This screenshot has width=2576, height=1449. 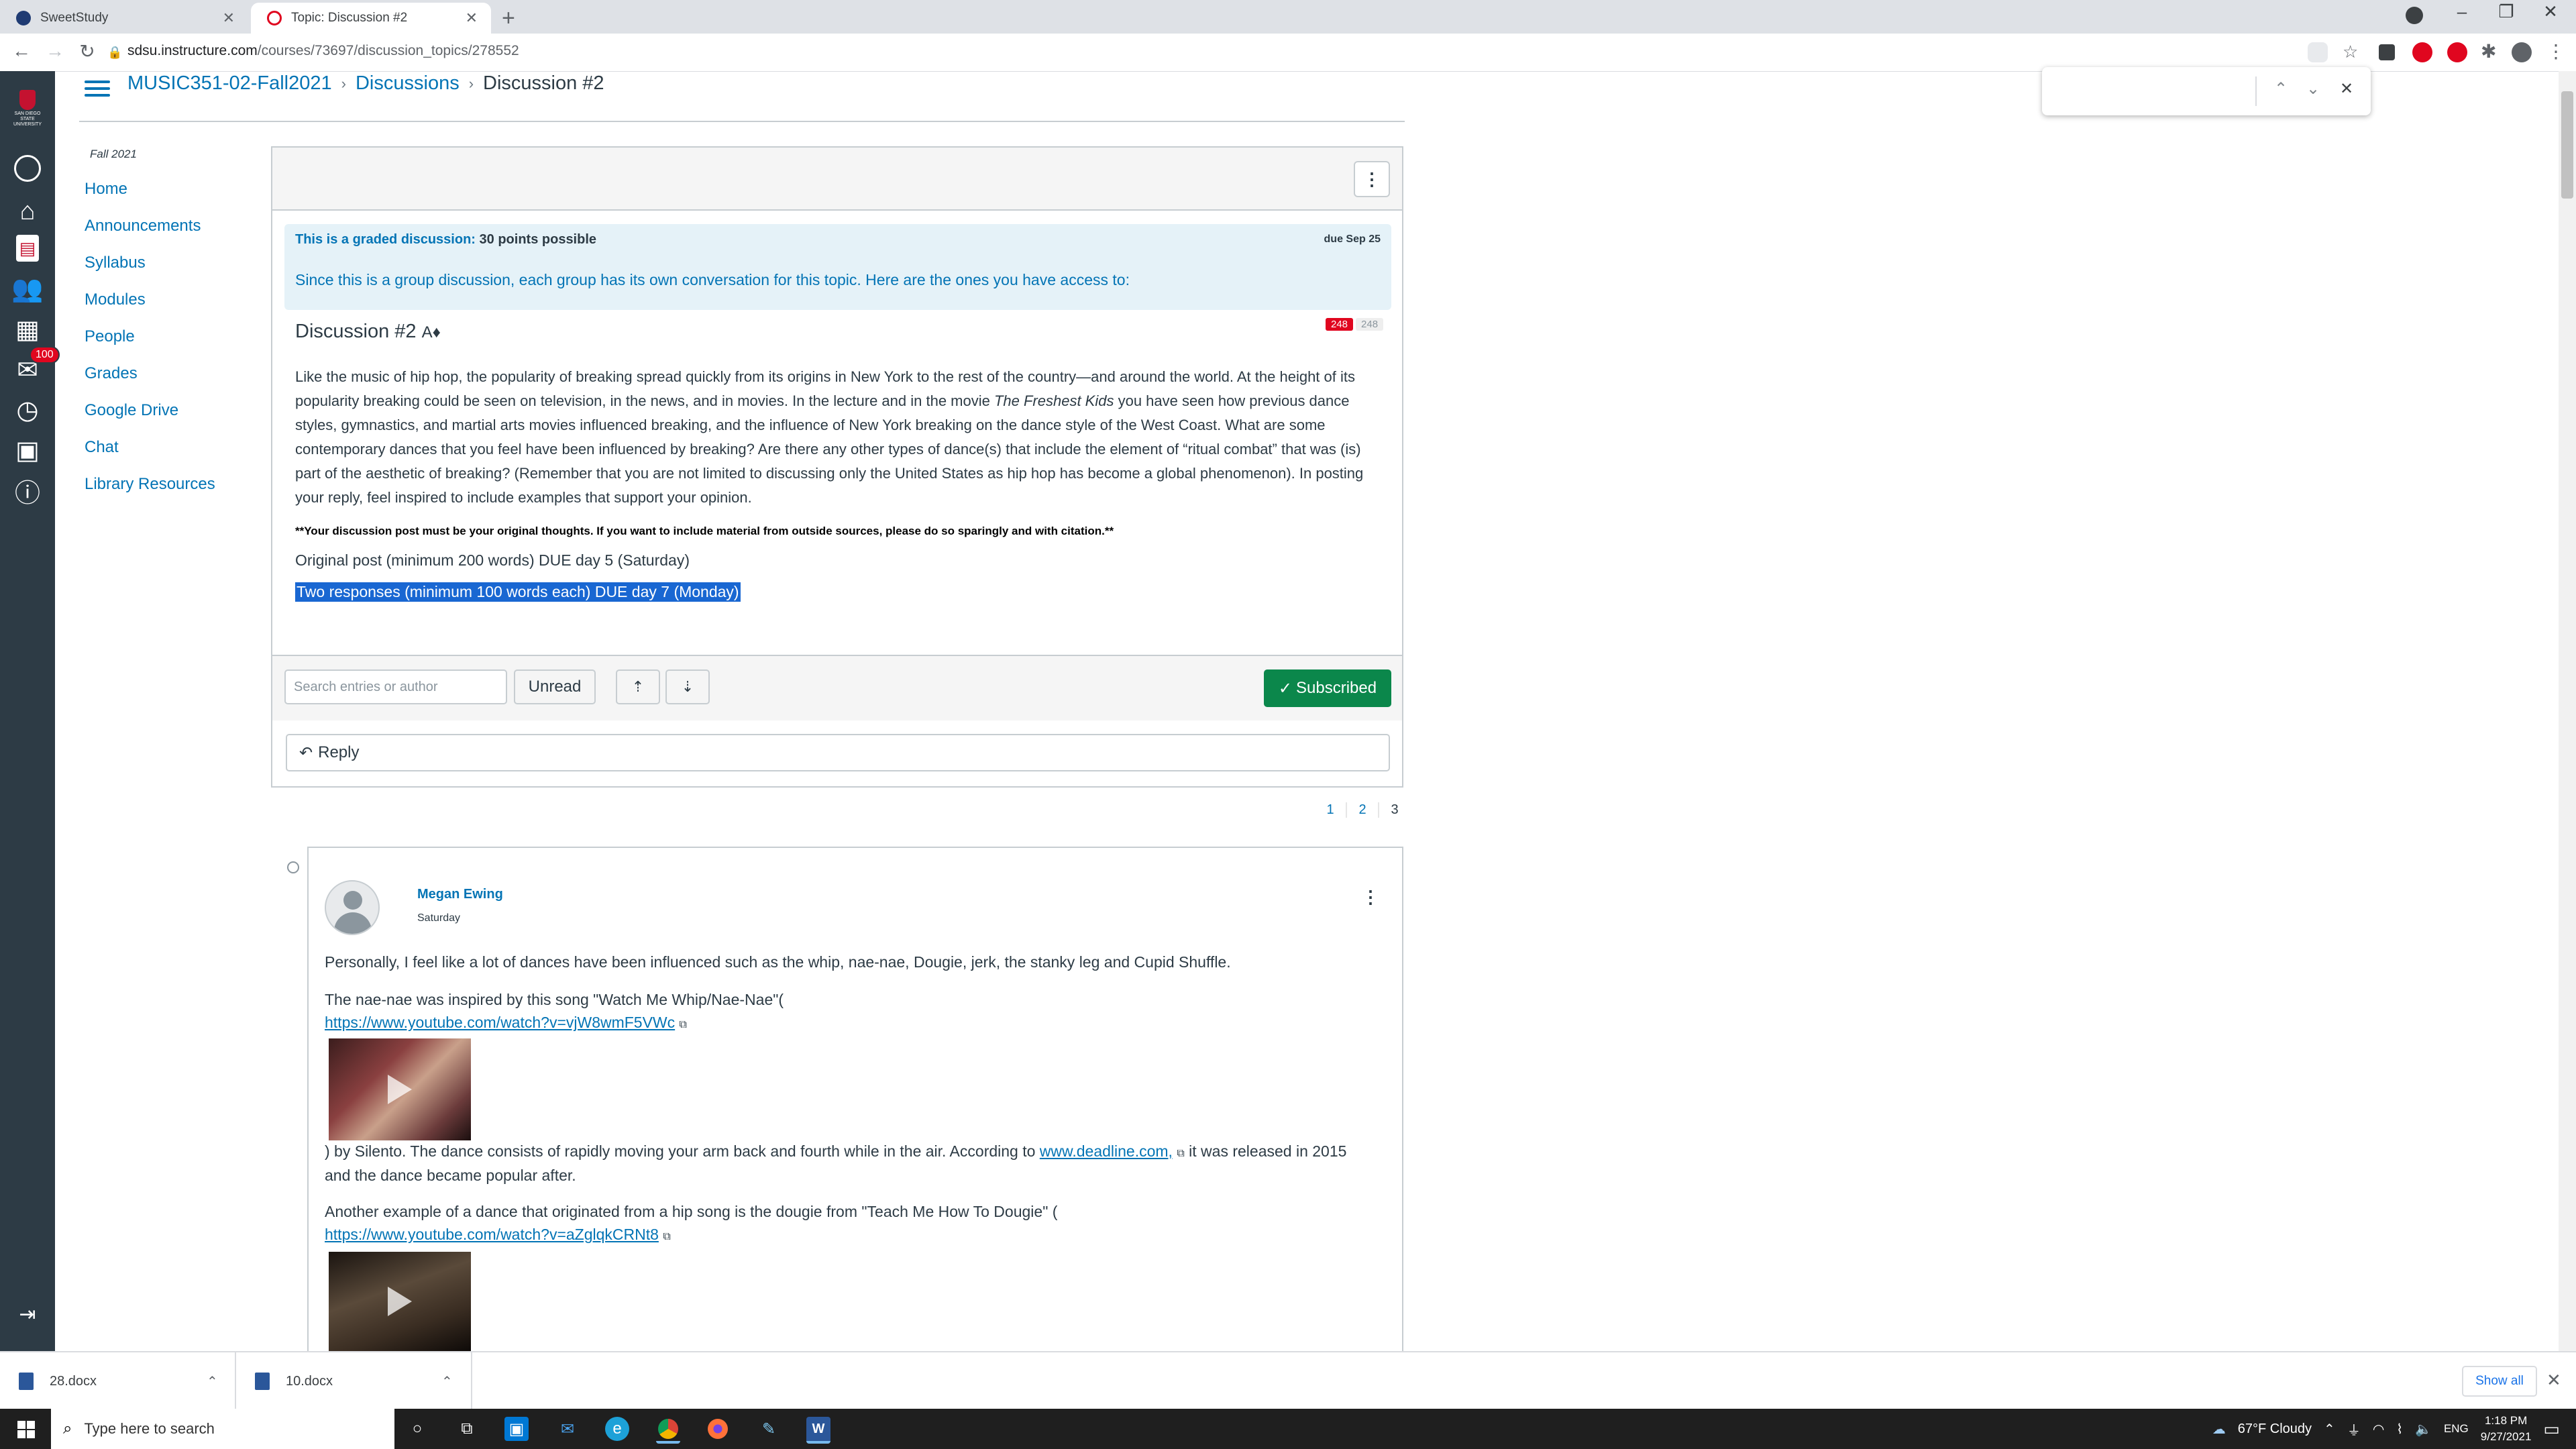 I want to click on play-icon, so click(x=400, y=1089).